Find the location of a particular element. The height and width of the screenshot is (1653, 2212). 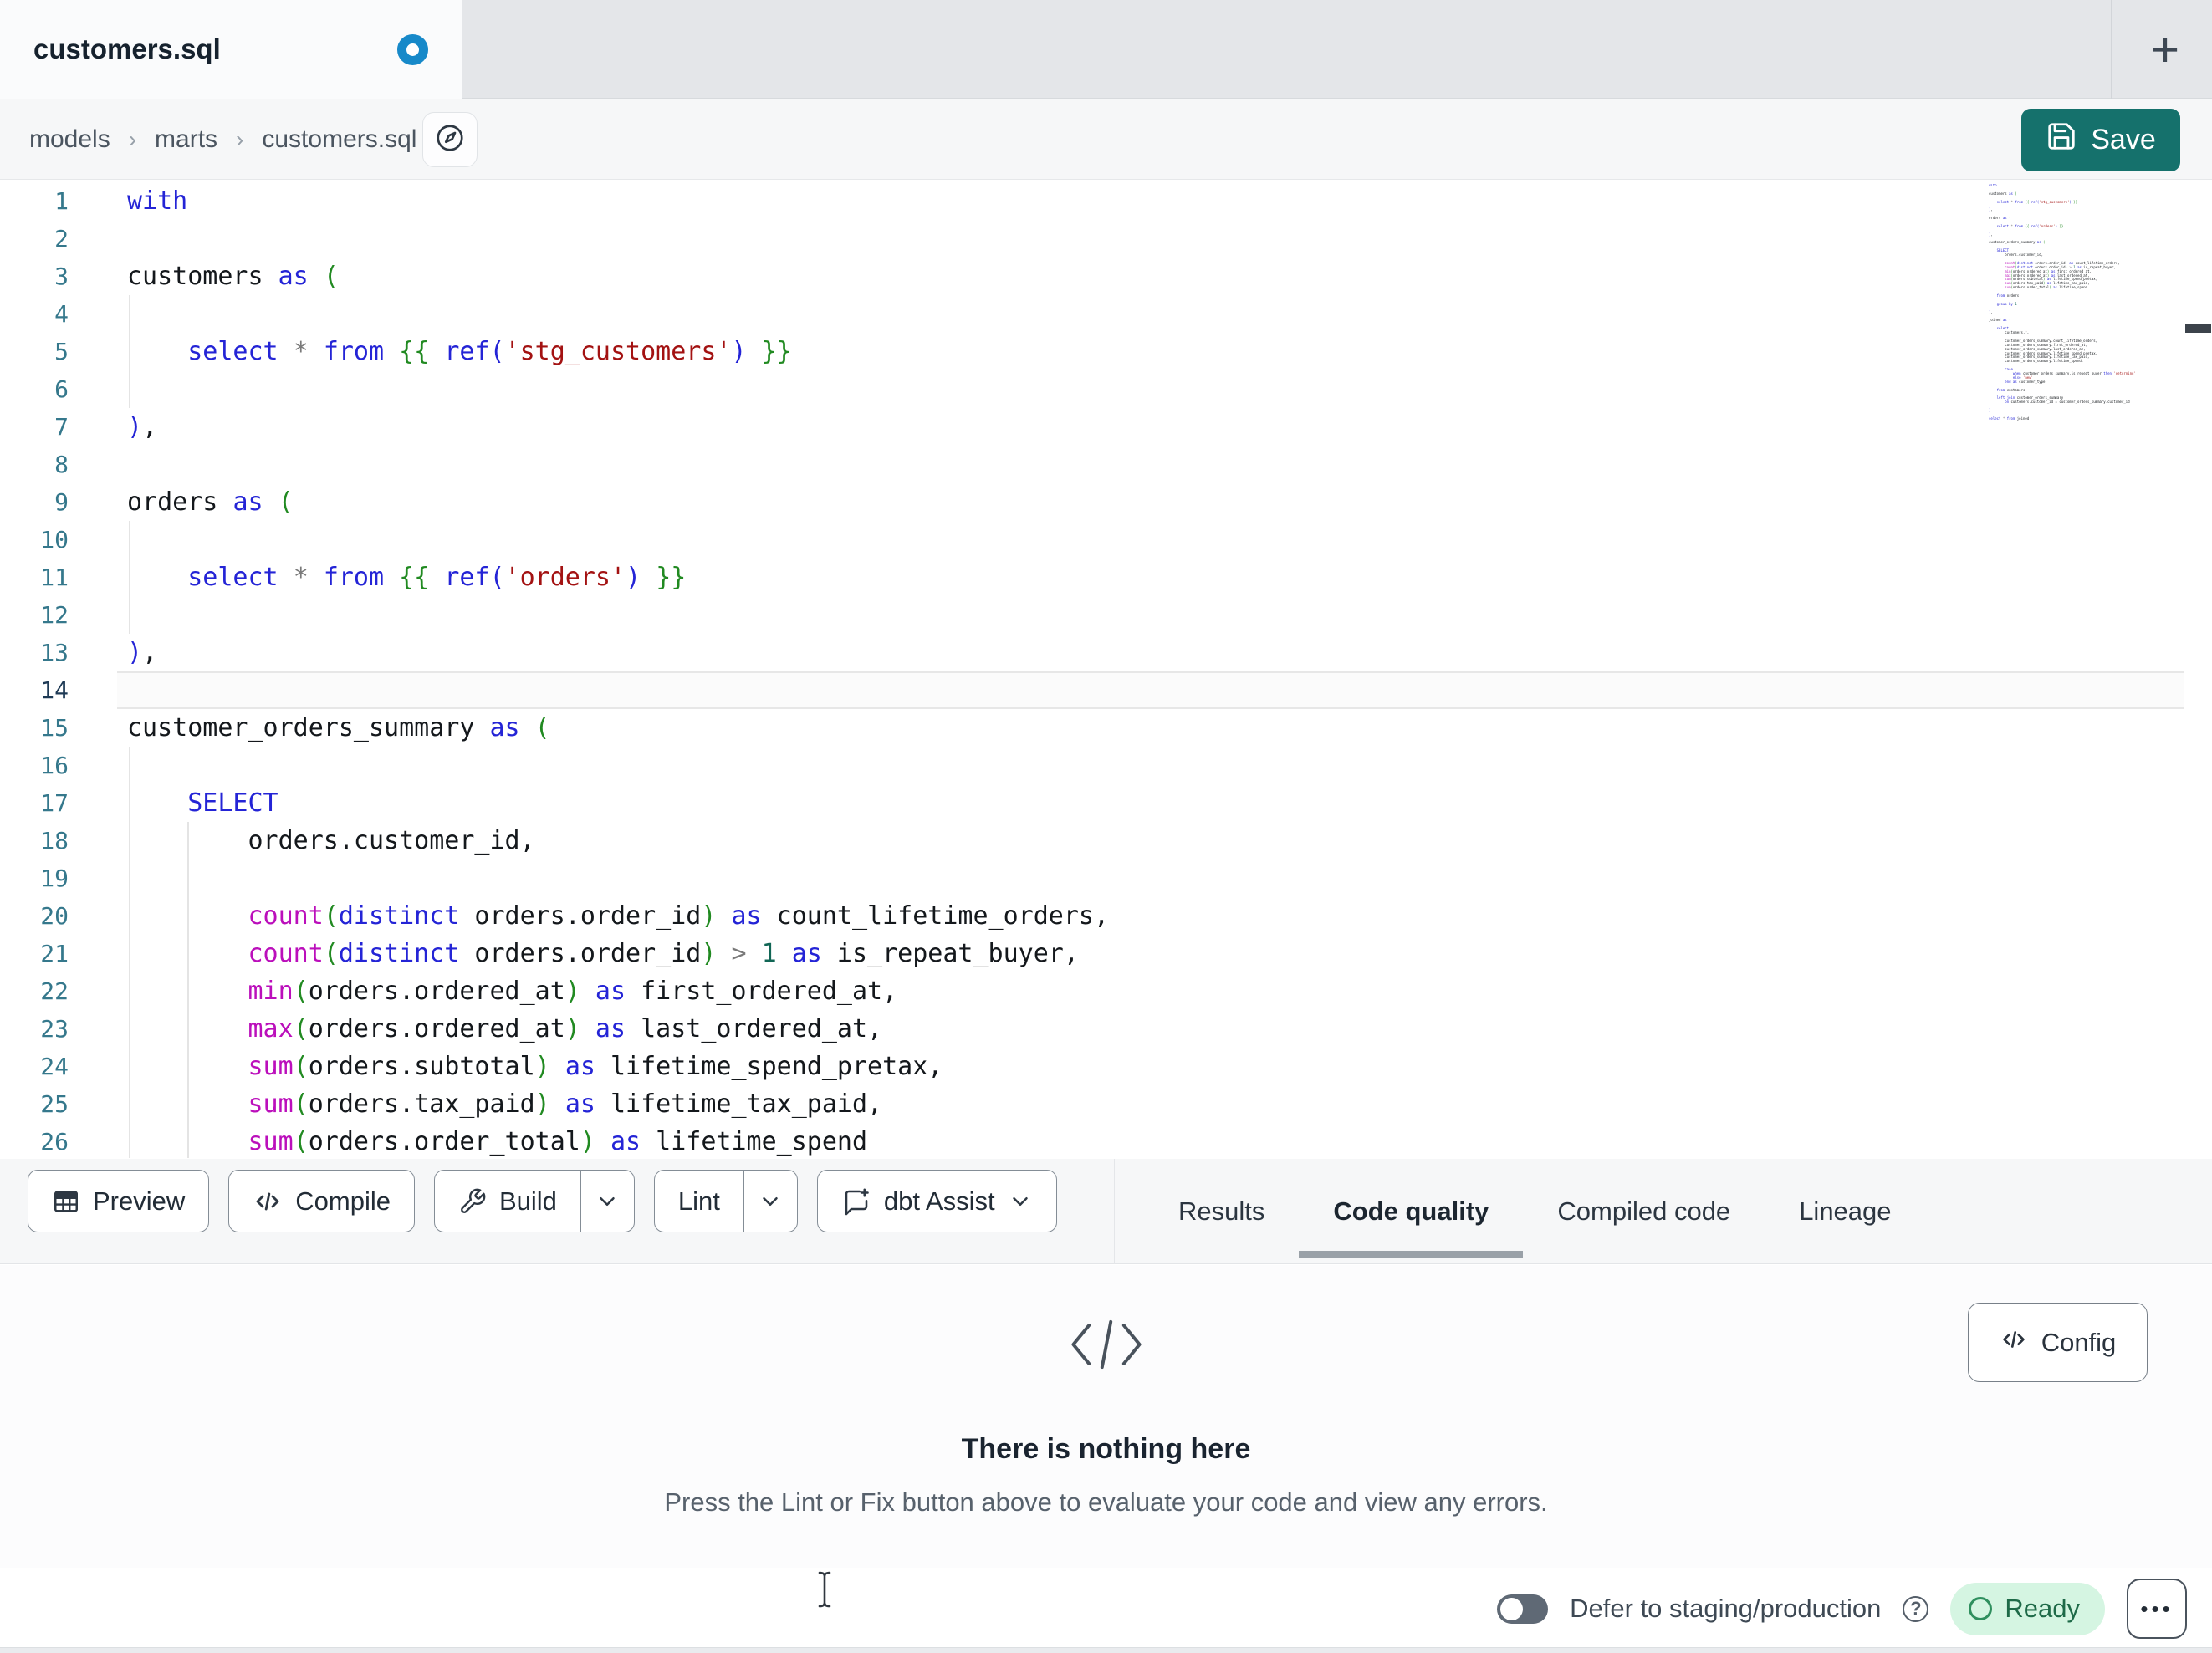

build-dropdown-button is located at coordinates (607, 1201).